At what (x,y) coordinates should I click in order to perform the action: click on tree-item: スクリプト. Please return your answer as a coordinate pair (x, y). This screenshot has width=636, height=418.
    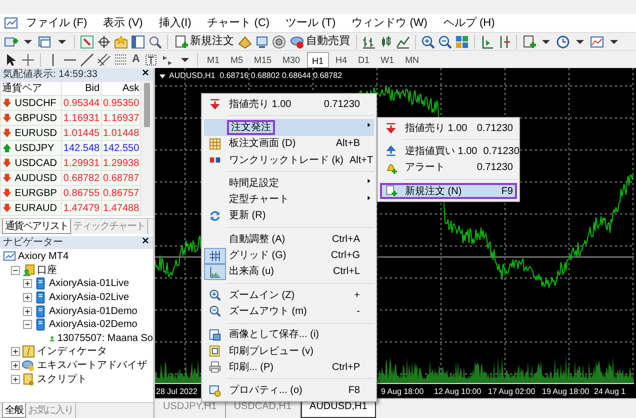
    Looking at the image, I should click on (62, 379).